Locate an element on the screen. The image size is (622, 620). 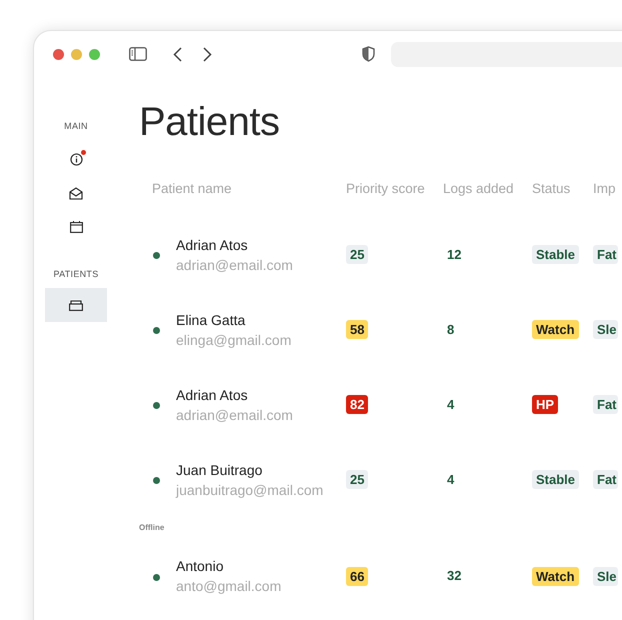
sidebar-icon is located at coordinates (138, 54).